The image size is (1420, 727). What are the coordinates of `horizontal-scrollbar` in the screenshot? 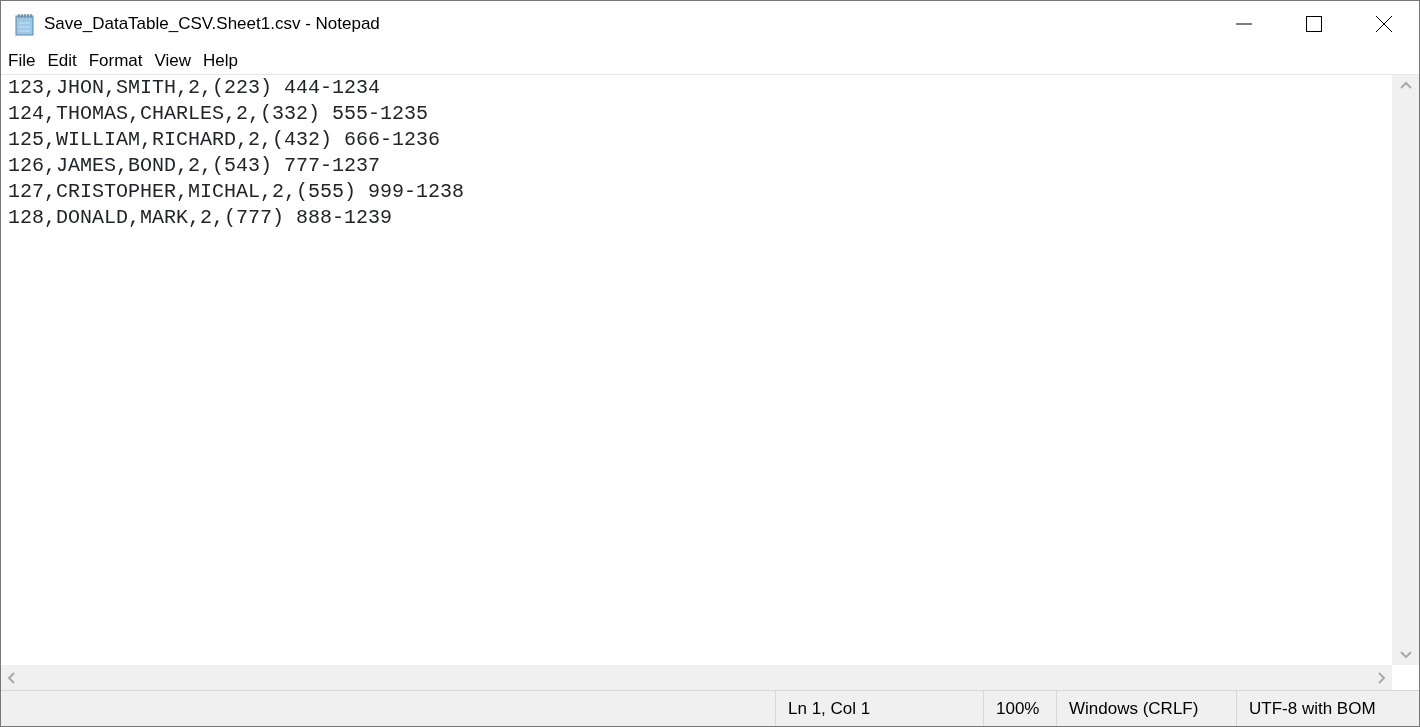 It's located at (696, 677).